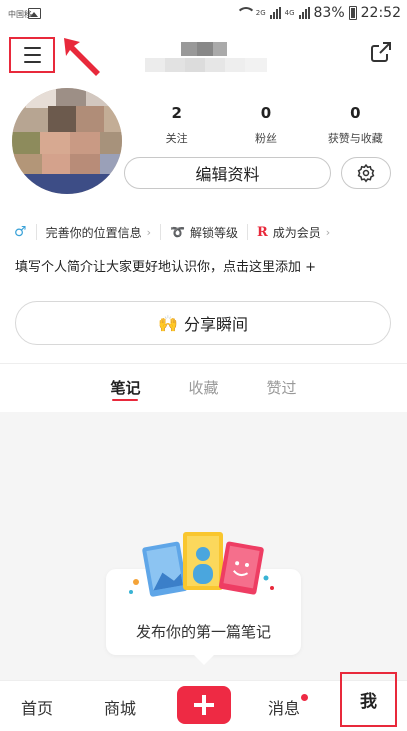 This screenshot has height=731, width=407. I want to click on content-tabs: 笔记 收藏 赞过, so click(203, 388).